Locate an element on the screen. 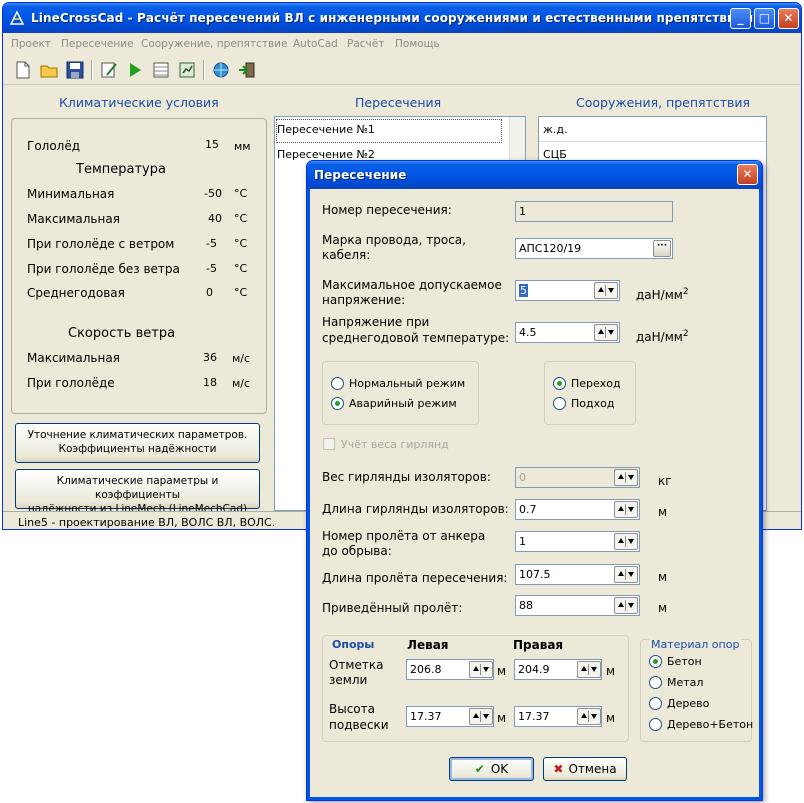 This screenshot has height=803, width=804. toolbar is located at coordinates (402, 70).